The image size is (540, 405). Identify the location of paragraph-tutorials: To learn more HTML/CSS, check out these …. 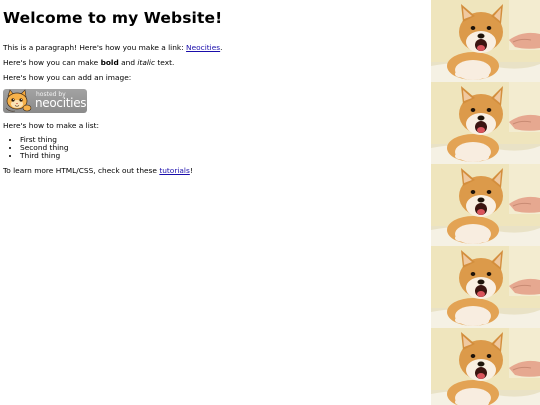
(215, 171).